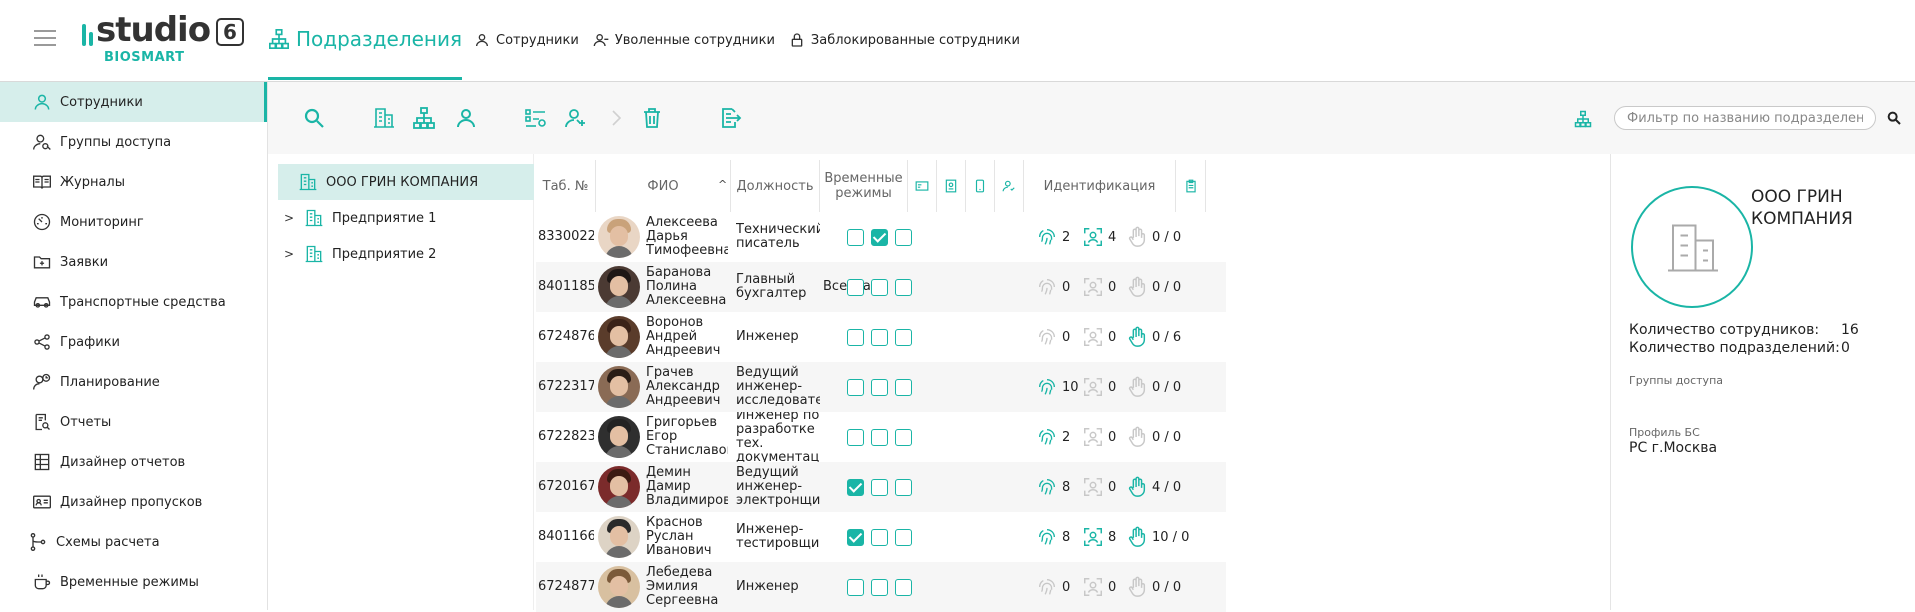 Image resolution: width=1915 pixels, height=612 pixels. I want to click on face-count: 4, so click(1099, 237).